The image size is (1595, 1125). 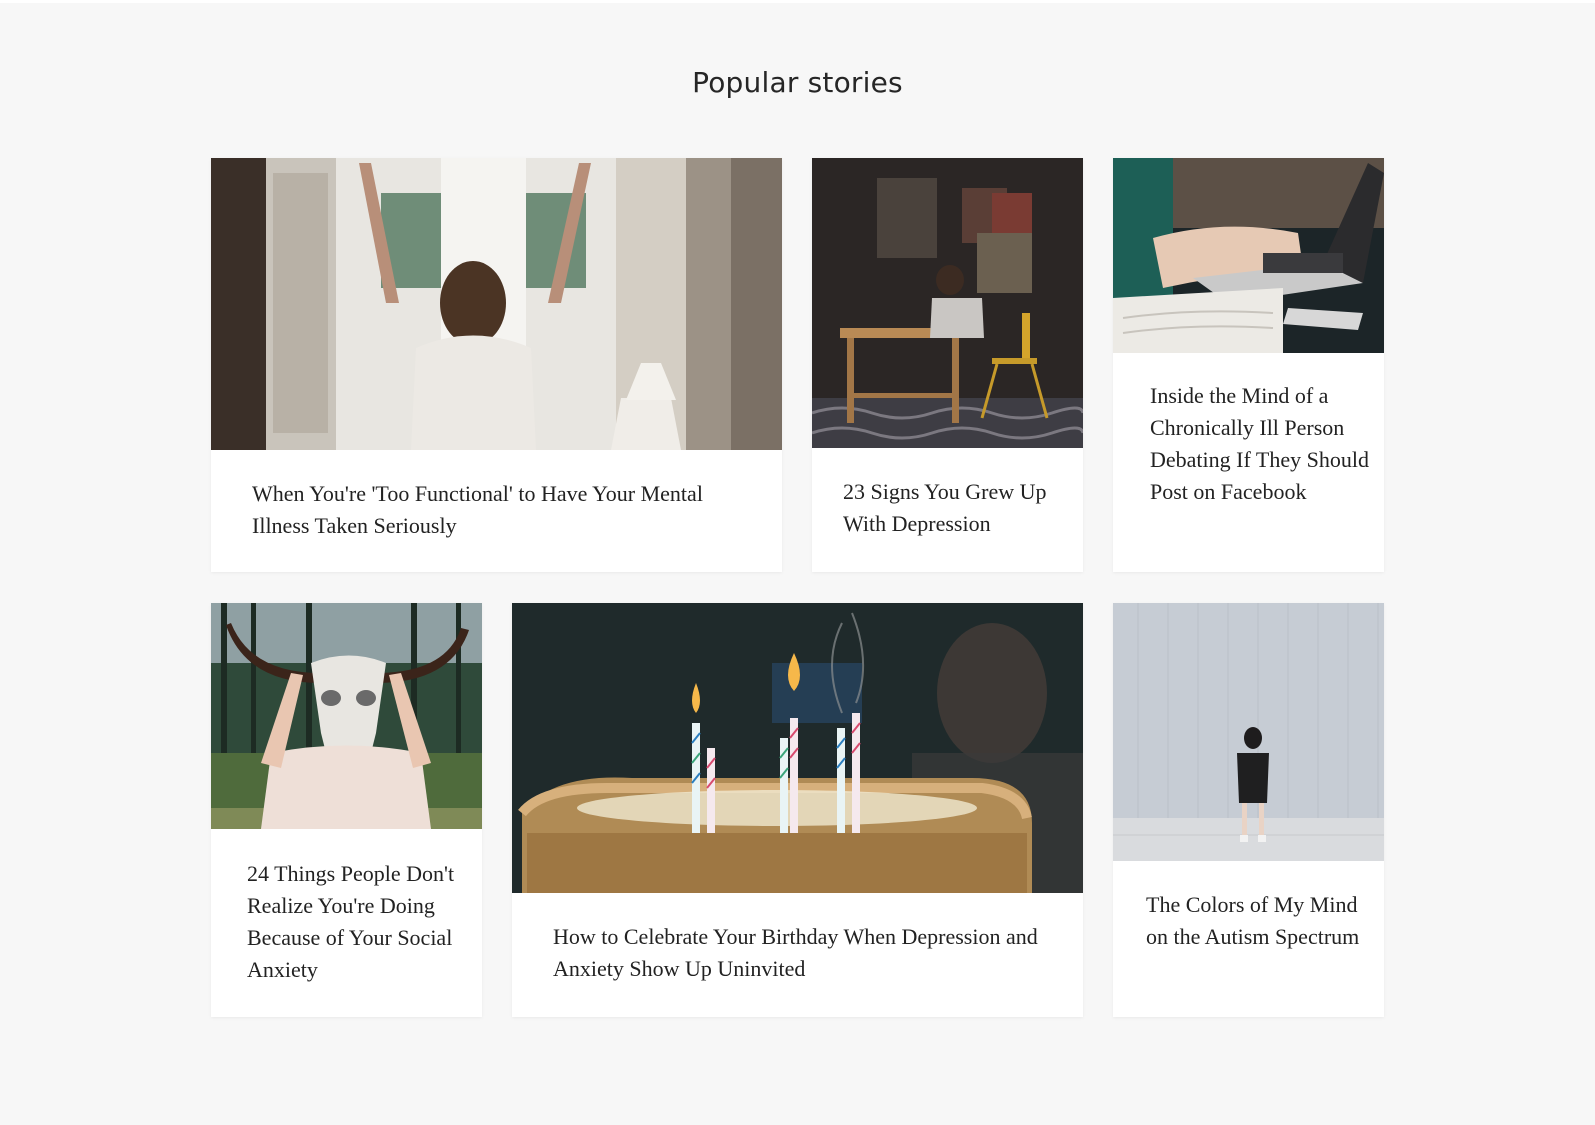 What do you see at coordinates (797, 1) in the screenshot?
I see `top-strip` at bounding box center [797, 1].